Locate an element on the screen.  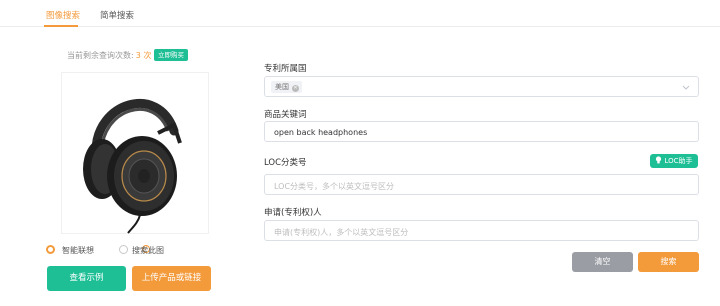
label-smart-association: 智能联想 is located at coordinates (78, 250).